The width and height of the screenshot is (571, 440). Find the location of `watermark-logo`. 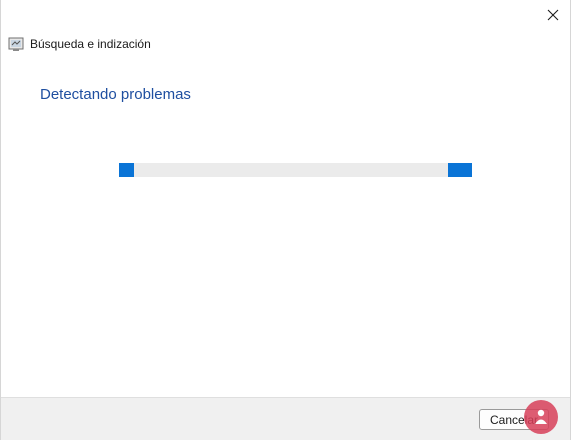

watermark-logo is located at coordinates (541, 417).